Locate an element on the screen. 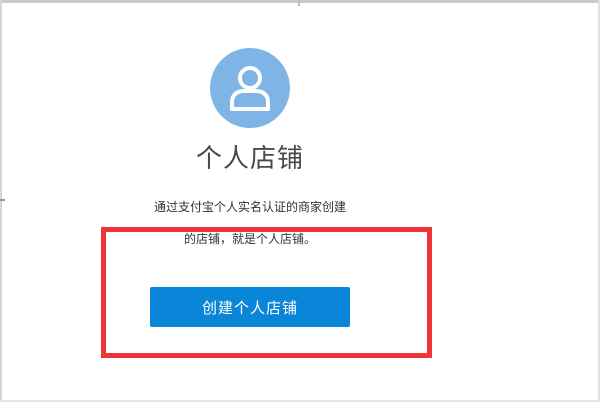 This screenshot has height=402, width=600. user-icon is located at coordinates (250, 88).